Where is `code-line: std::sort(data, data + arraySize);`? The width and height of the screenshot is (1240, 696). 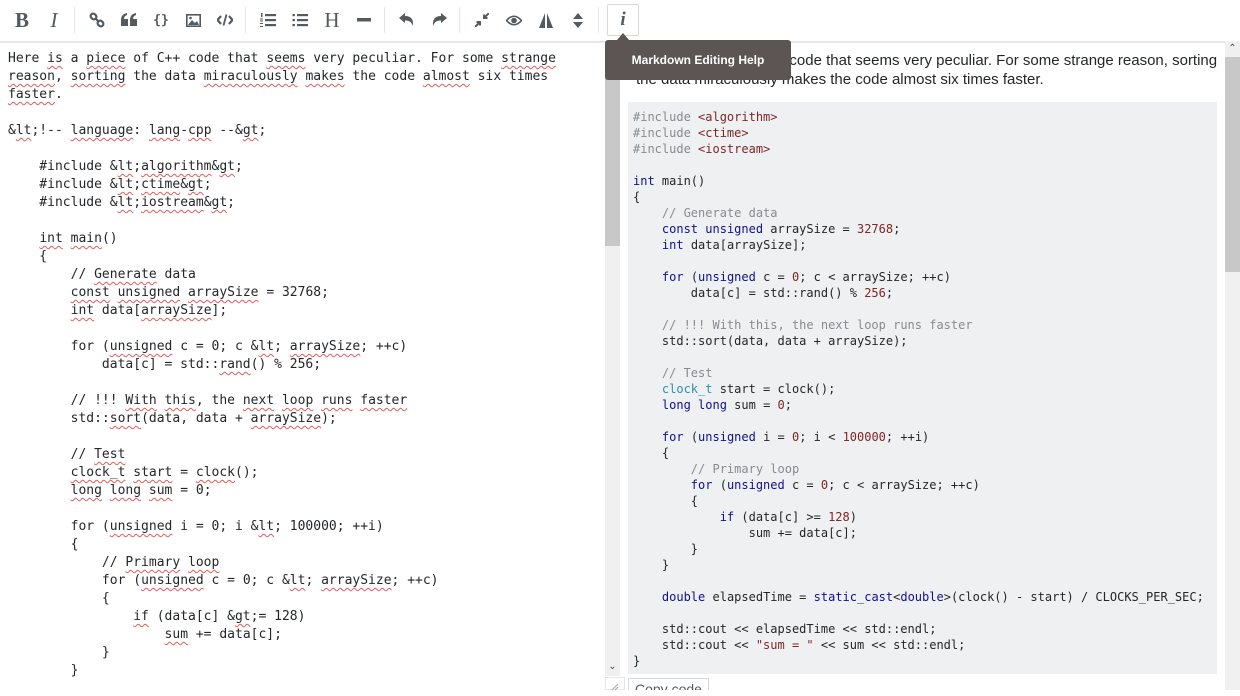
code-line: std::sort(data, data + arraySize); is located at coordinates (770, 341).